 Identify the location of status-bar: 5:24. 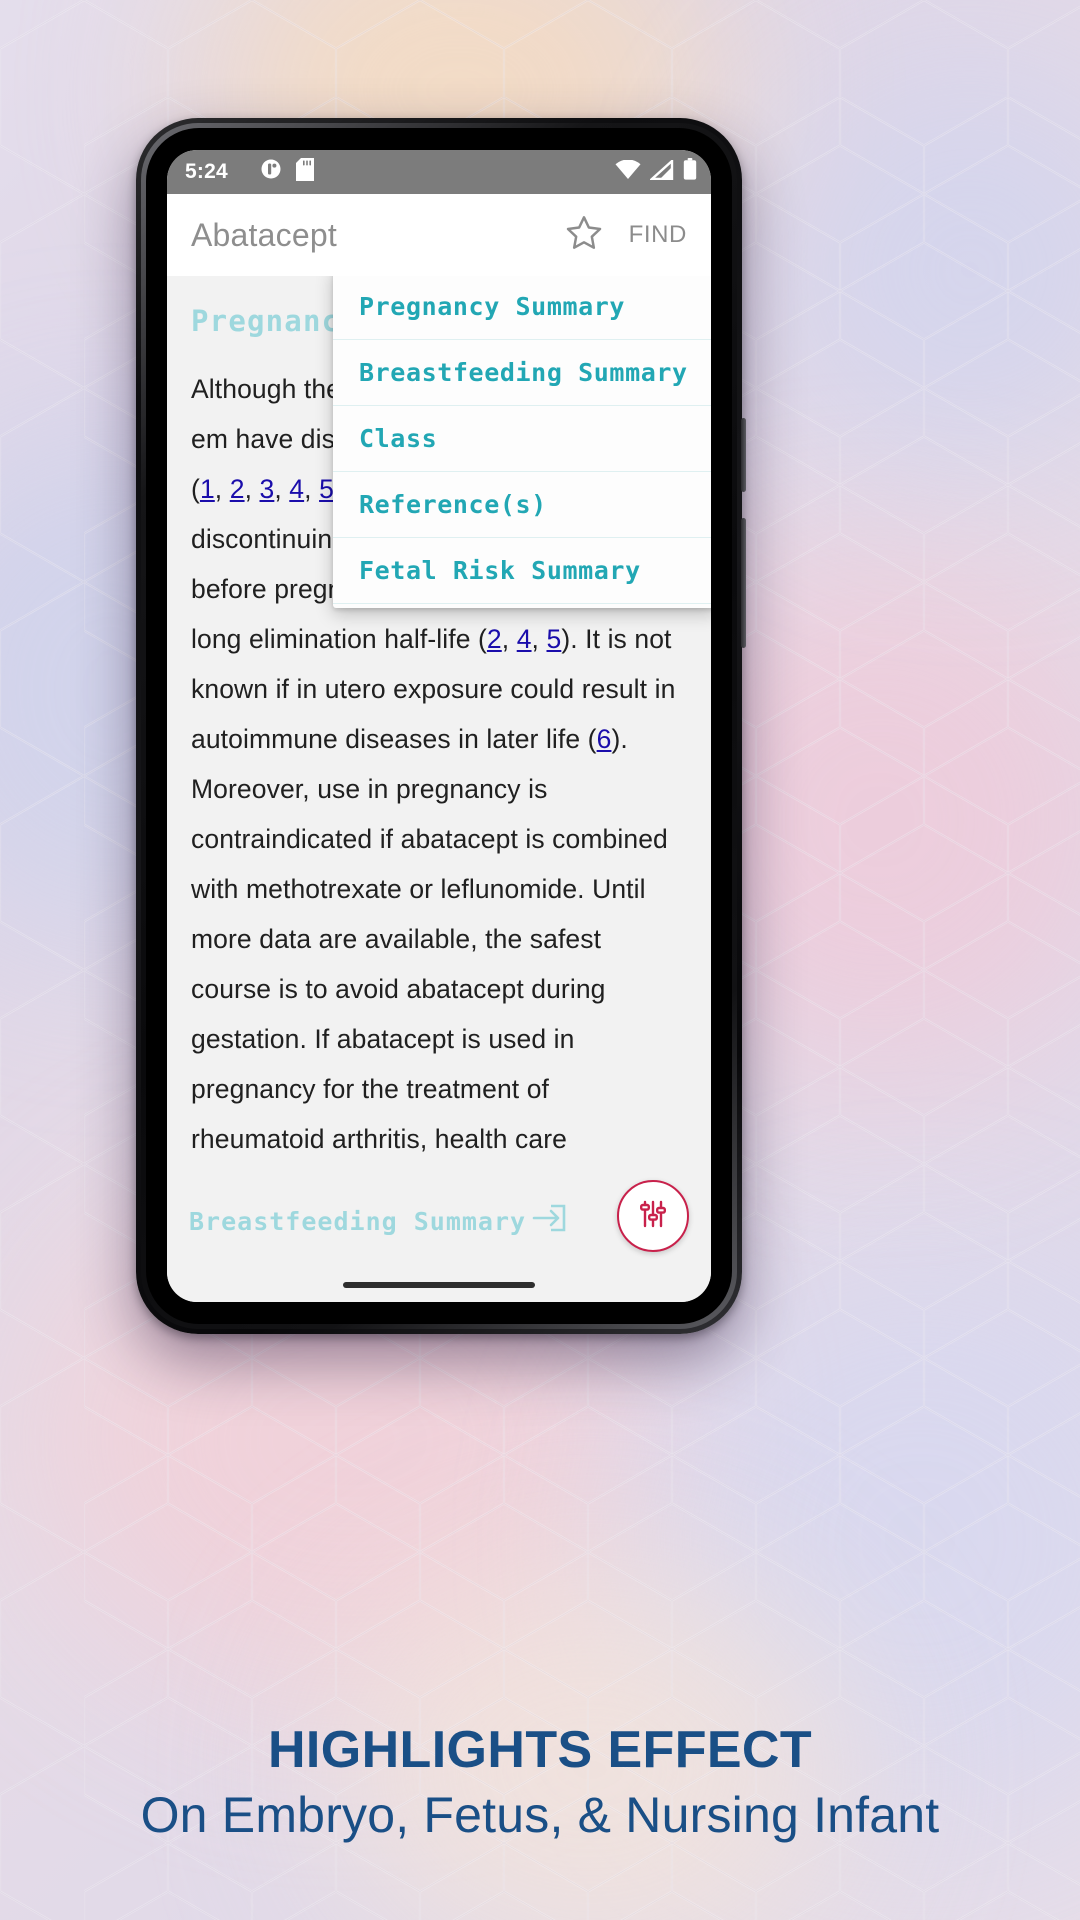
(439, 172).